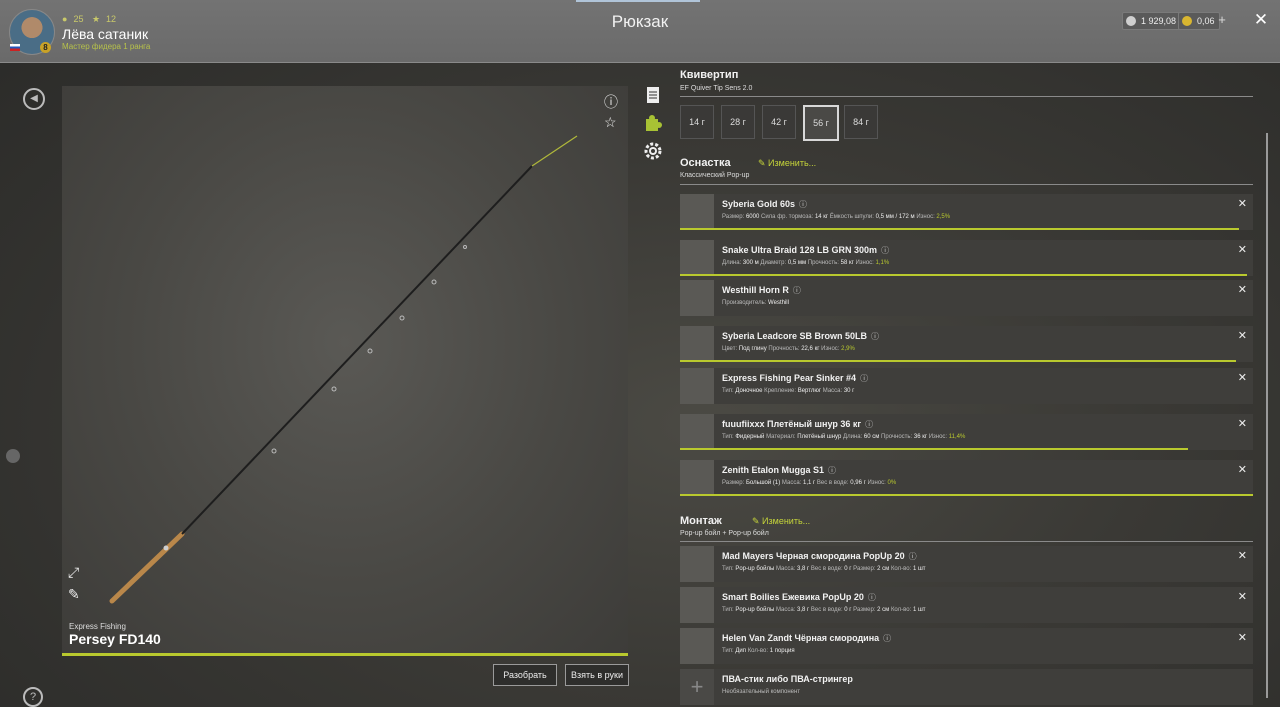 The height and width of the screenshot is (707, 1280). What do you see at coordinates (858, 483) in the screenshot?
I see `detail-value: 0,96 г` at bounding box center [858, 483].